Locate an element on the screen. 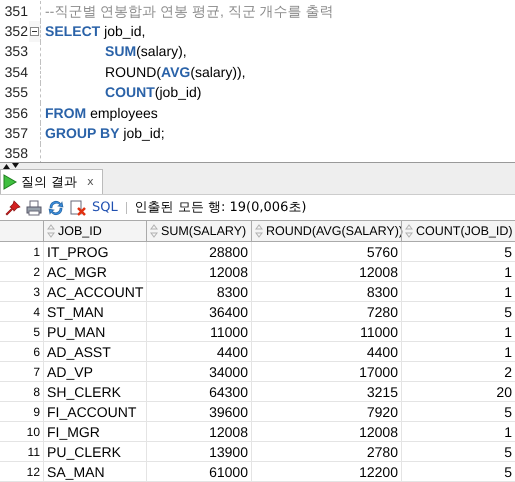 The width and height of the screenshot is (515, 482). fetch-status: 인출된 모든 행: 19(0,006초) is located at coordinates (220, 207).